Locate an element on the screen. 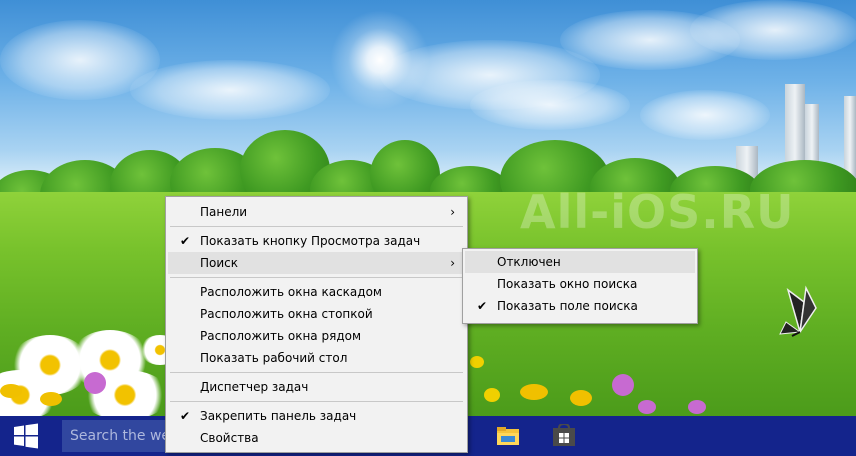 This screenshot has width=856, height=456. menu-item-label: Показать поле поиска is located at coordinates (567, 306).